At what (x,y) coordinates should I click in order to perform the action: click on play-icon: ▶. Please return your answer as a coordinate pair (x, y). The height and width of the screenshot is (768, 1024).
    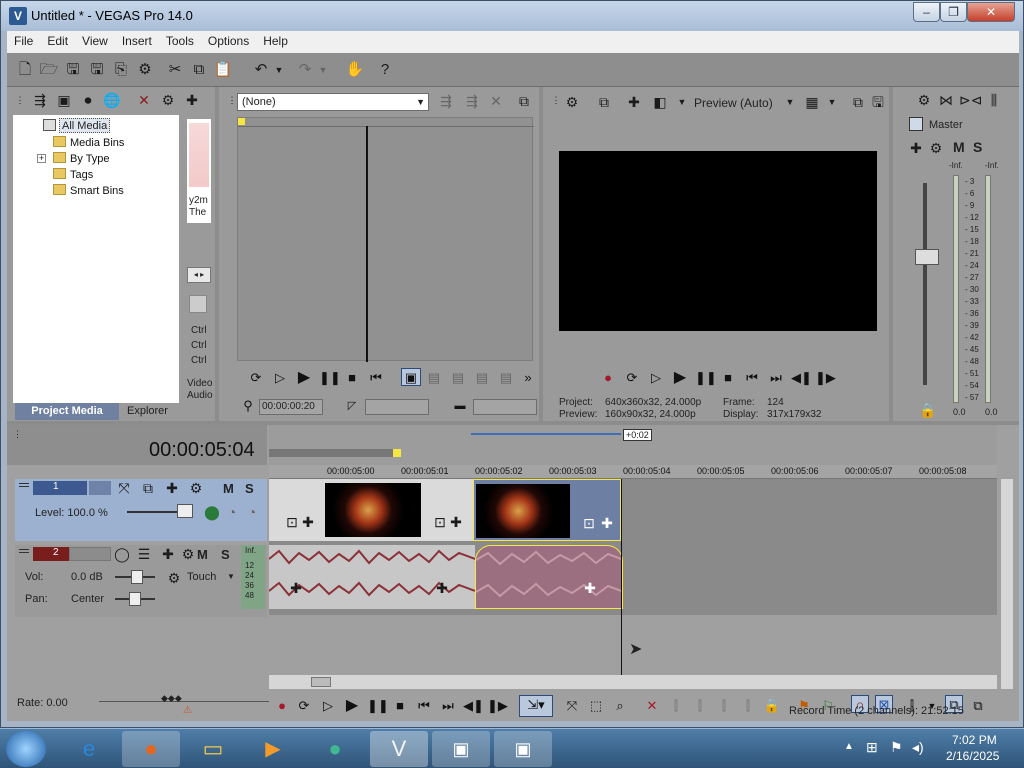
    Looking at the image, I should click on (352, 706).